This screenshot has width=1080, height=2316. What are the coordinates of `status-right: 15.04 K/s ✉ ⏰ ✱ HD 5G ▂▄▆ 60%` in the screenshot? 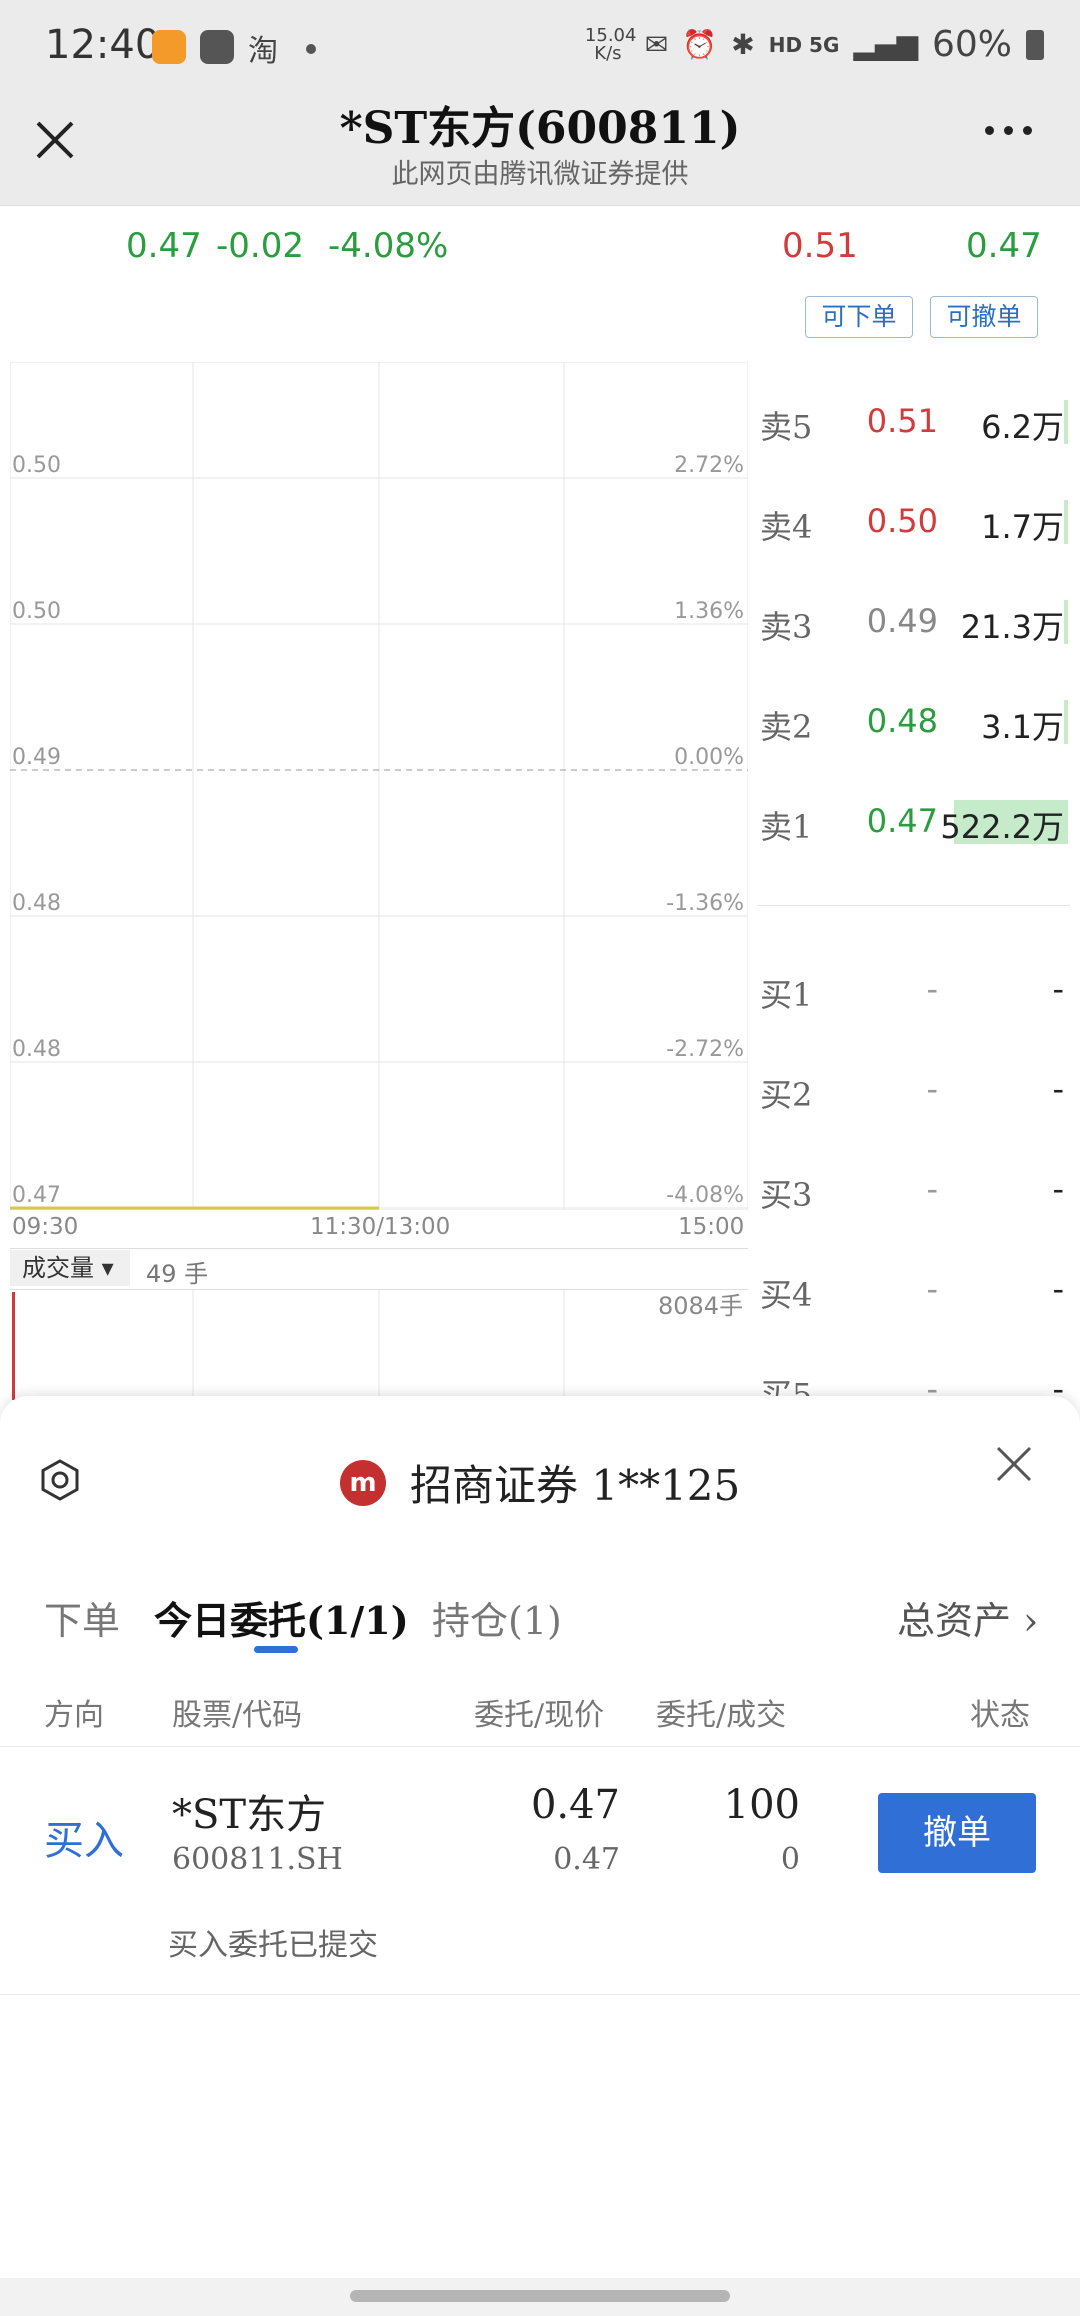 It's located at (814, 44).